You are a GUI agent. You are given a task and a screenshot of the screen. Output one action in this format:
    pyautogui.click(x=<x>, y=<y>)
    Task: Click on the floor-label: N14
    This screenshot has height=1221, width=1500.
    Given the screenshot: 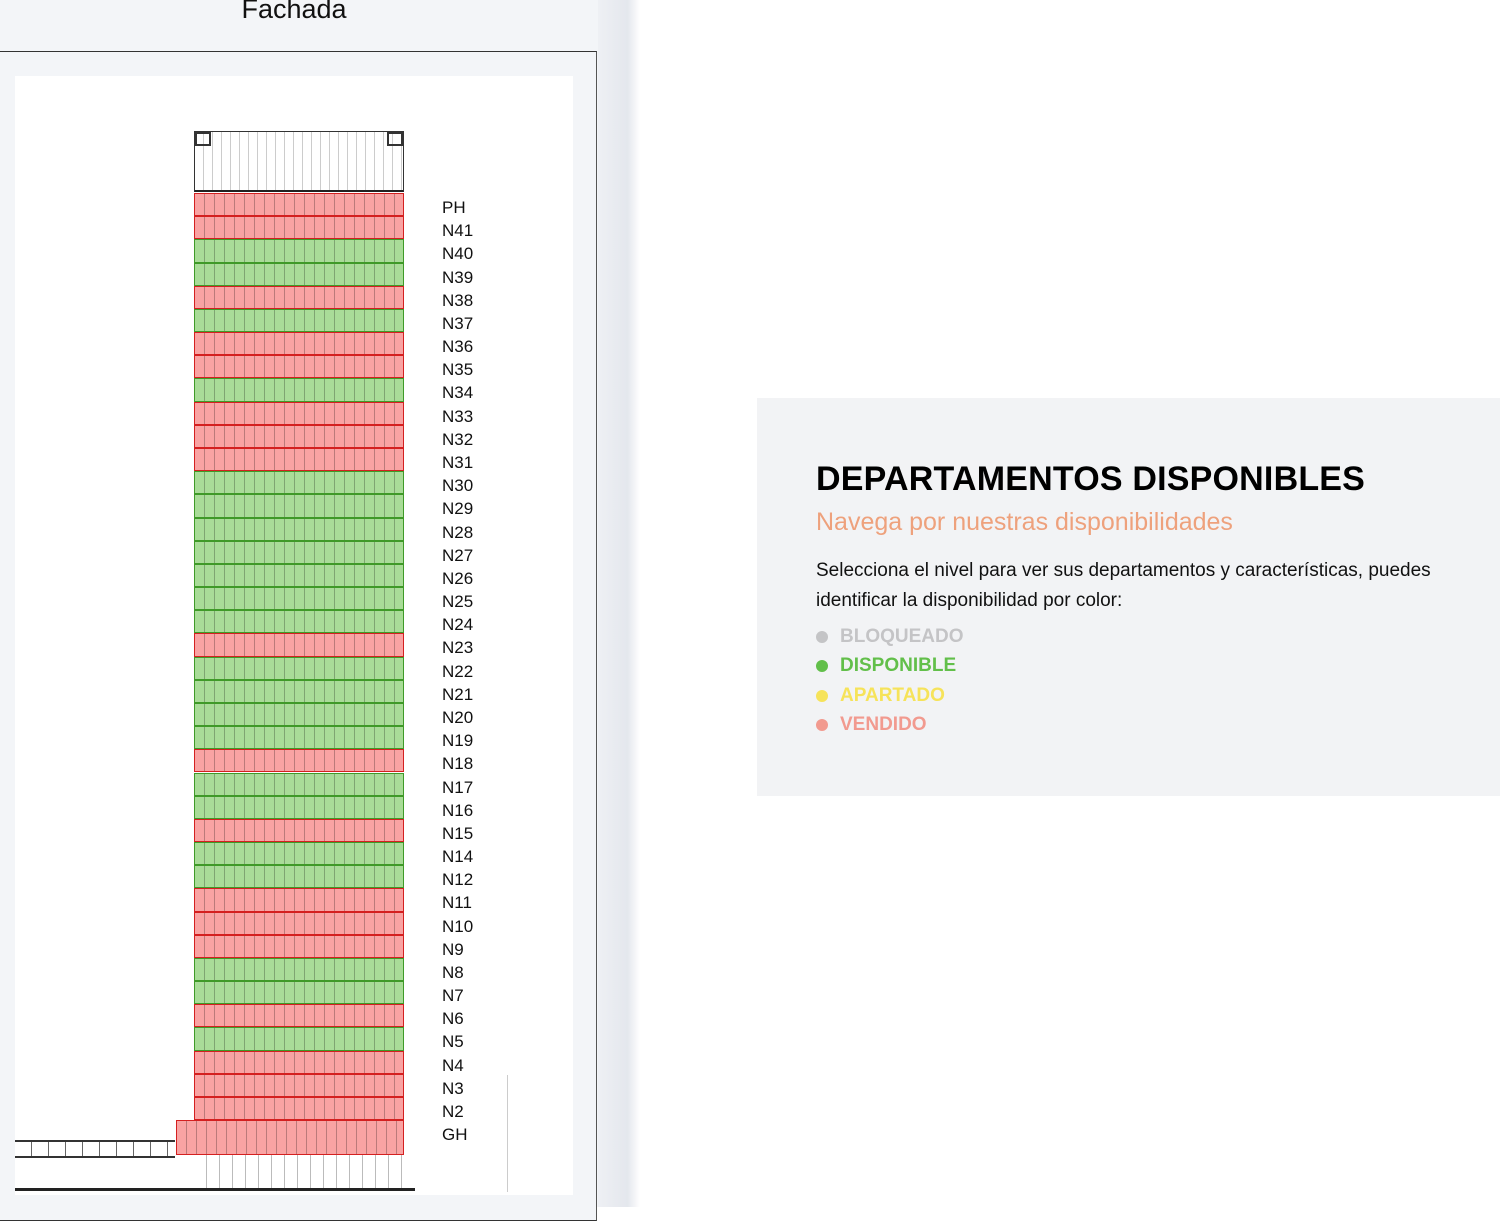 What is the action you would take?
    pyautogui.click(x=457, y=856)
    